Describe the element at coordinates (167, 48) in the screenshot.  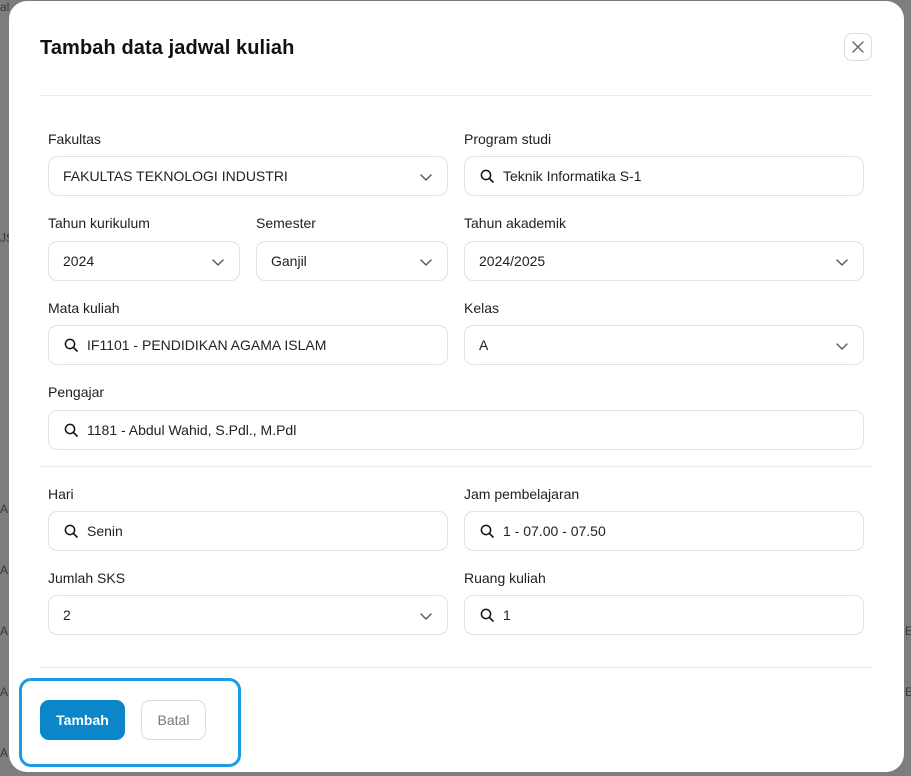
I see `modal-title: Tambah data jadwal kuliah` at that location.